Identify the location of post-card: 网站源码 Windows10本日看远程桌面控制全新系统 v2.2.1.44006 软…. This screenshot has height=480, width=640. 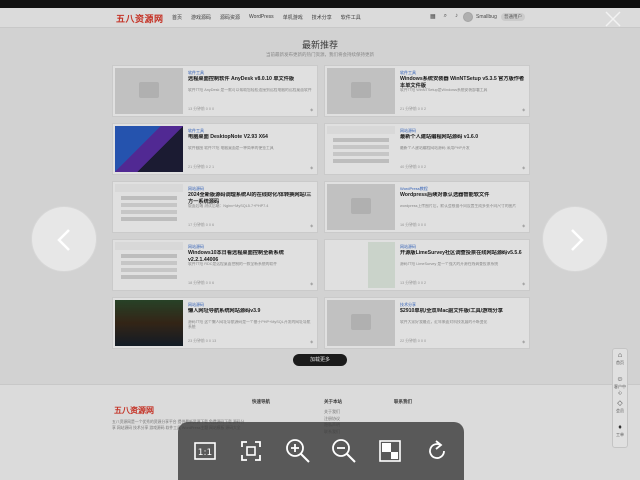
(215, 265).